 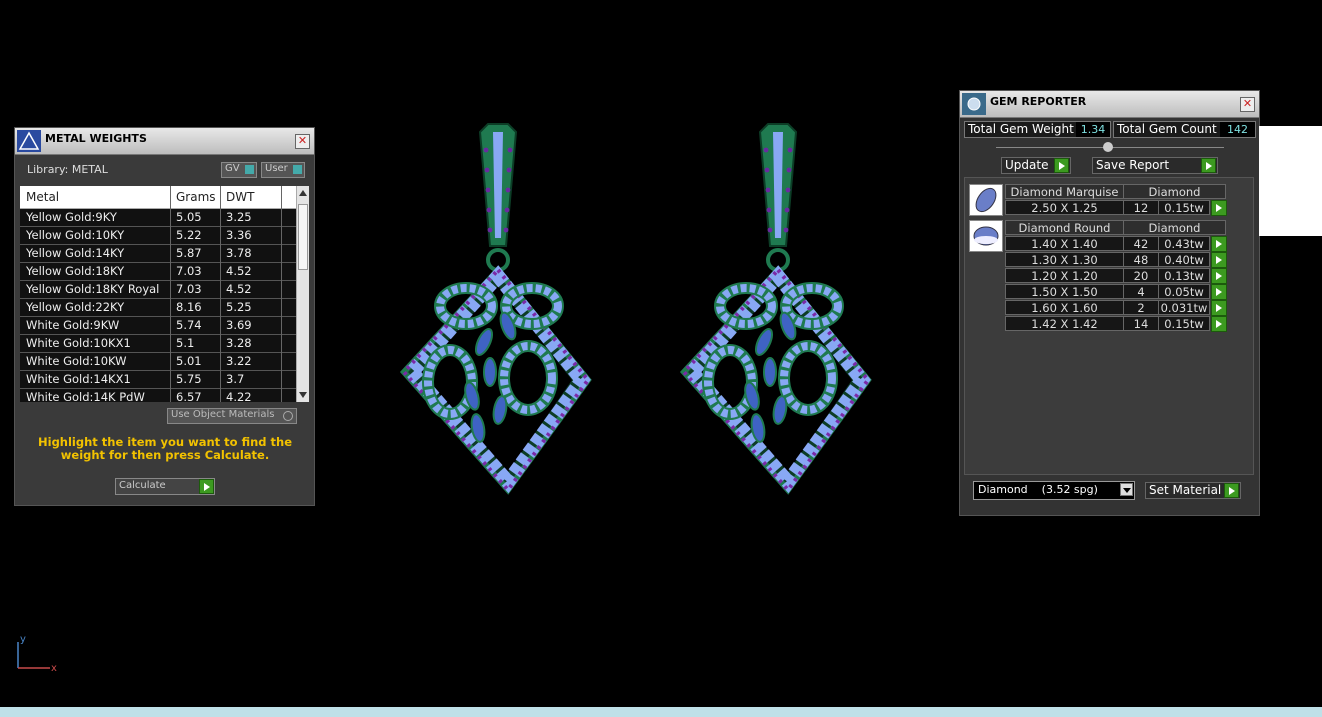 I want to click on gem-reporter-titlebar: GEM REPORTER ✕, so click(x=1109, y=104).